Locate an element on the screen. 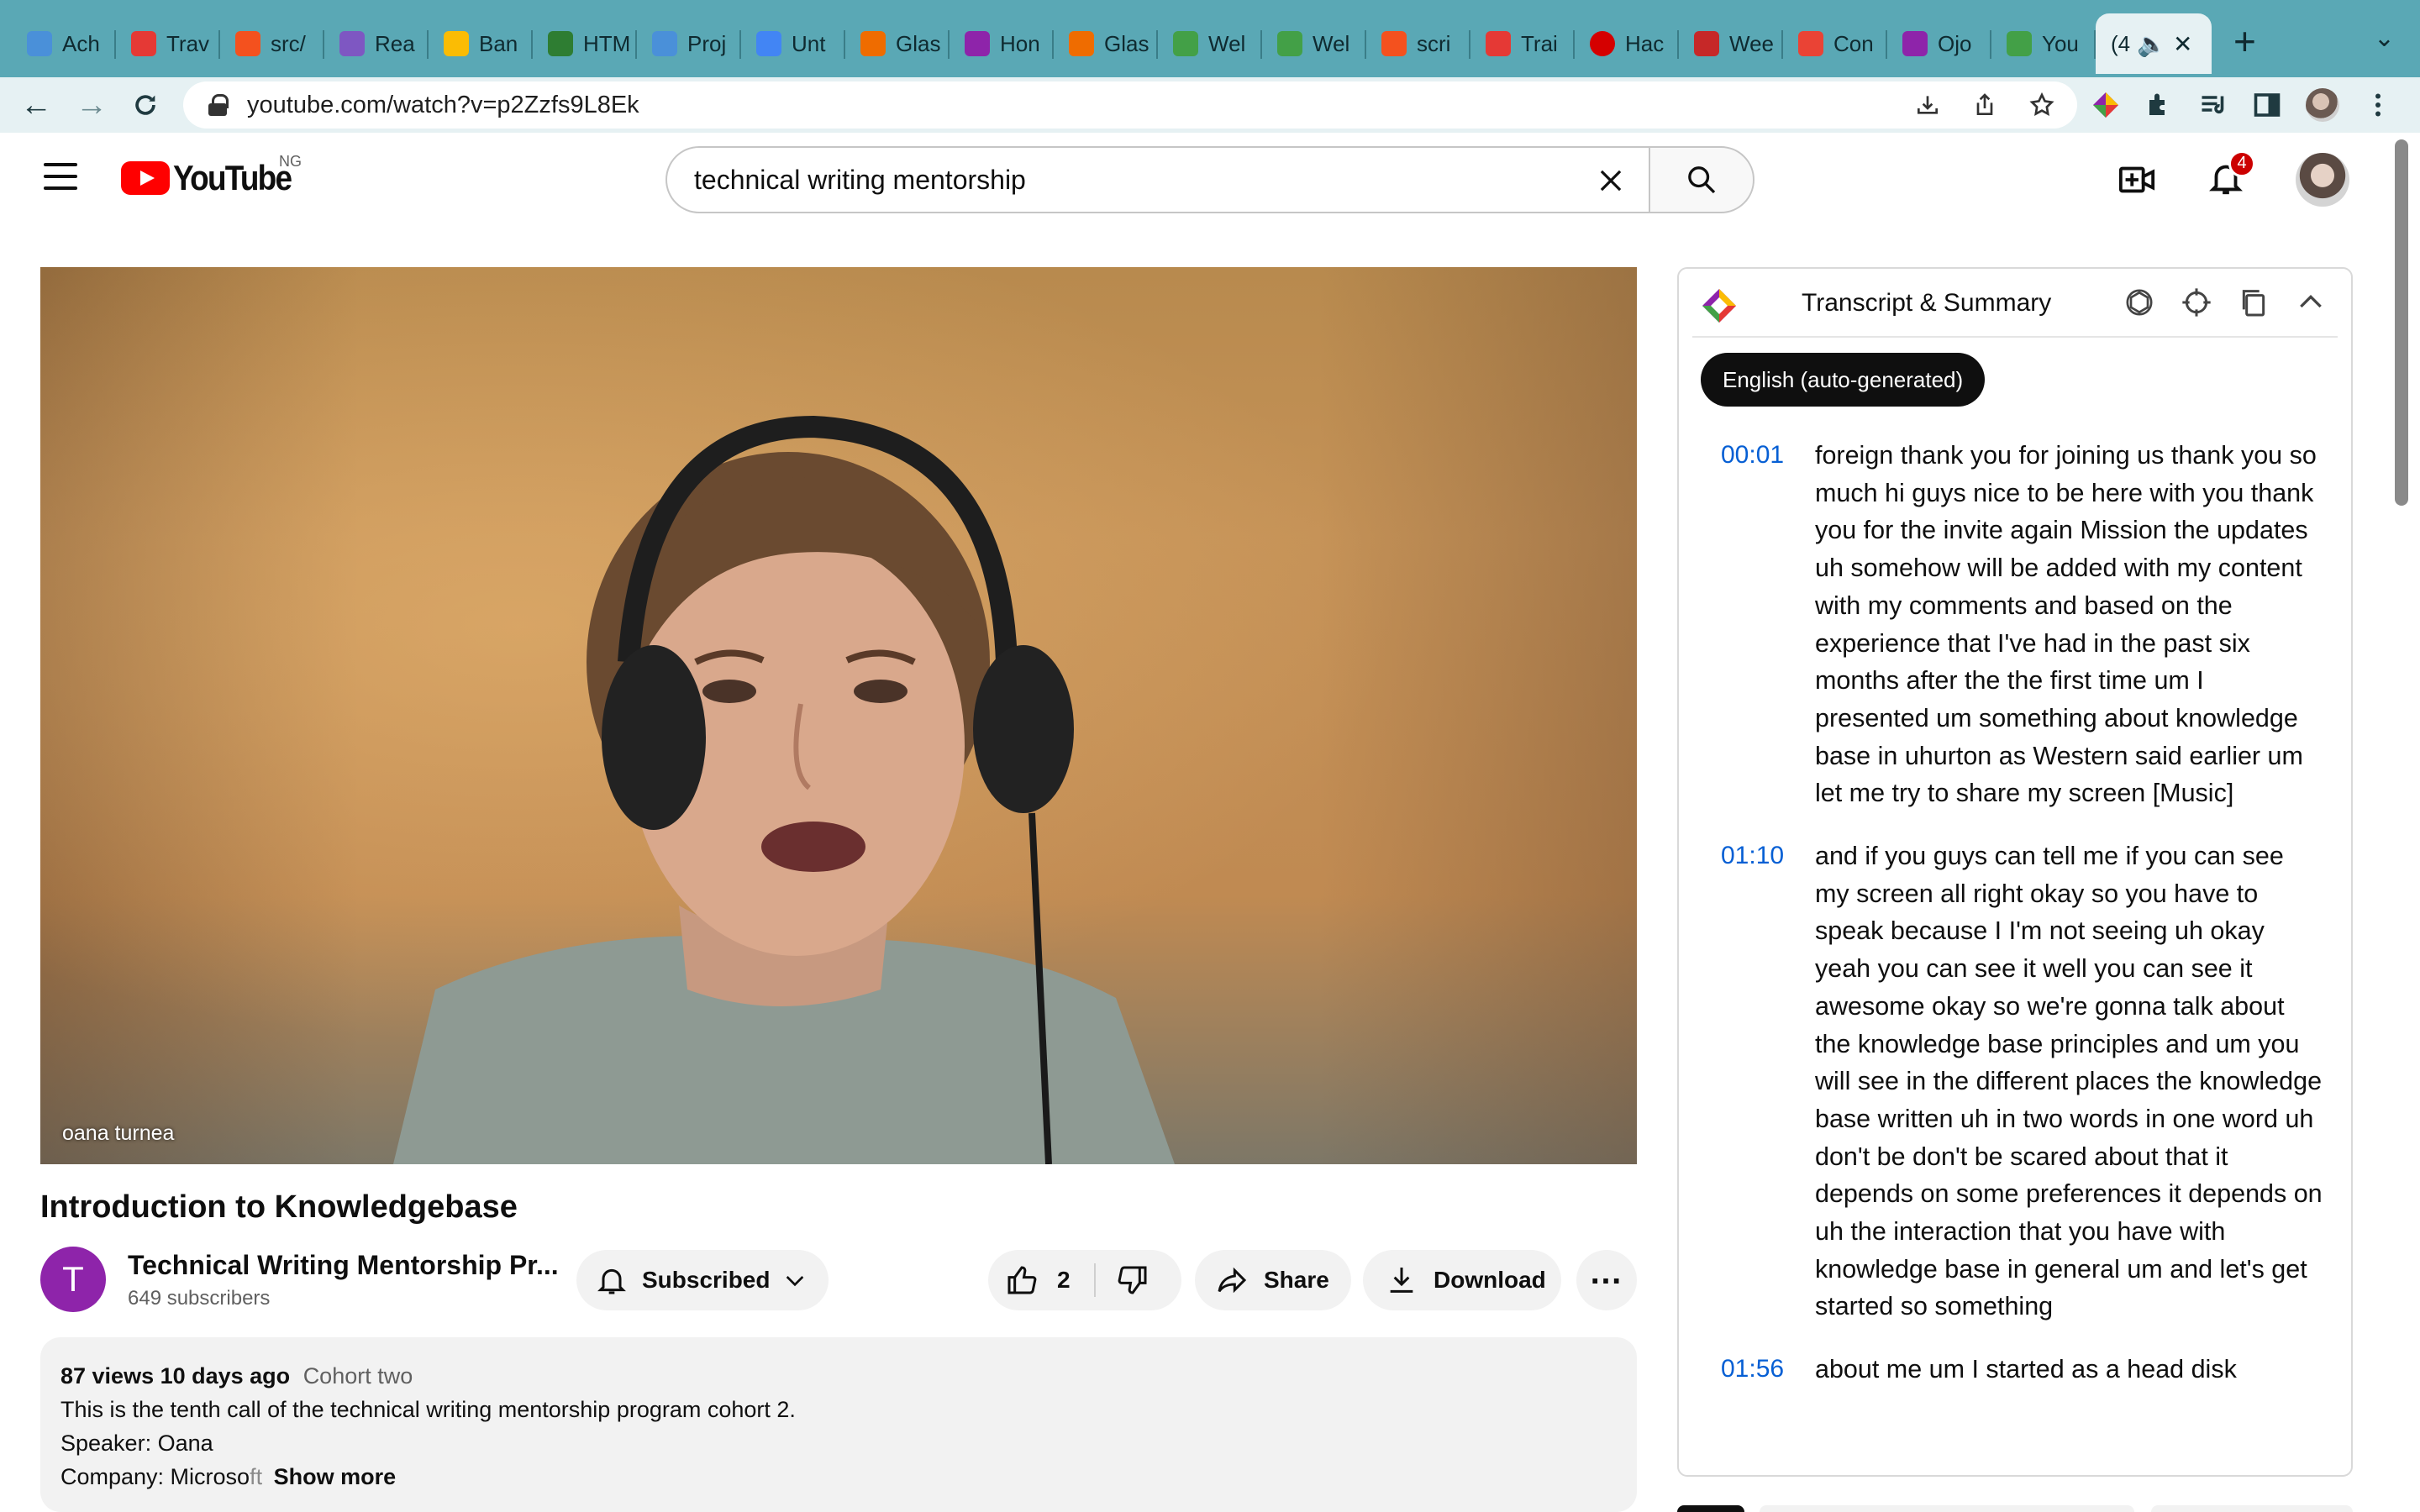 The height and width of the screenshot is (1512, 2420). browser-tab: Rea is located at coordinates (376, 43).